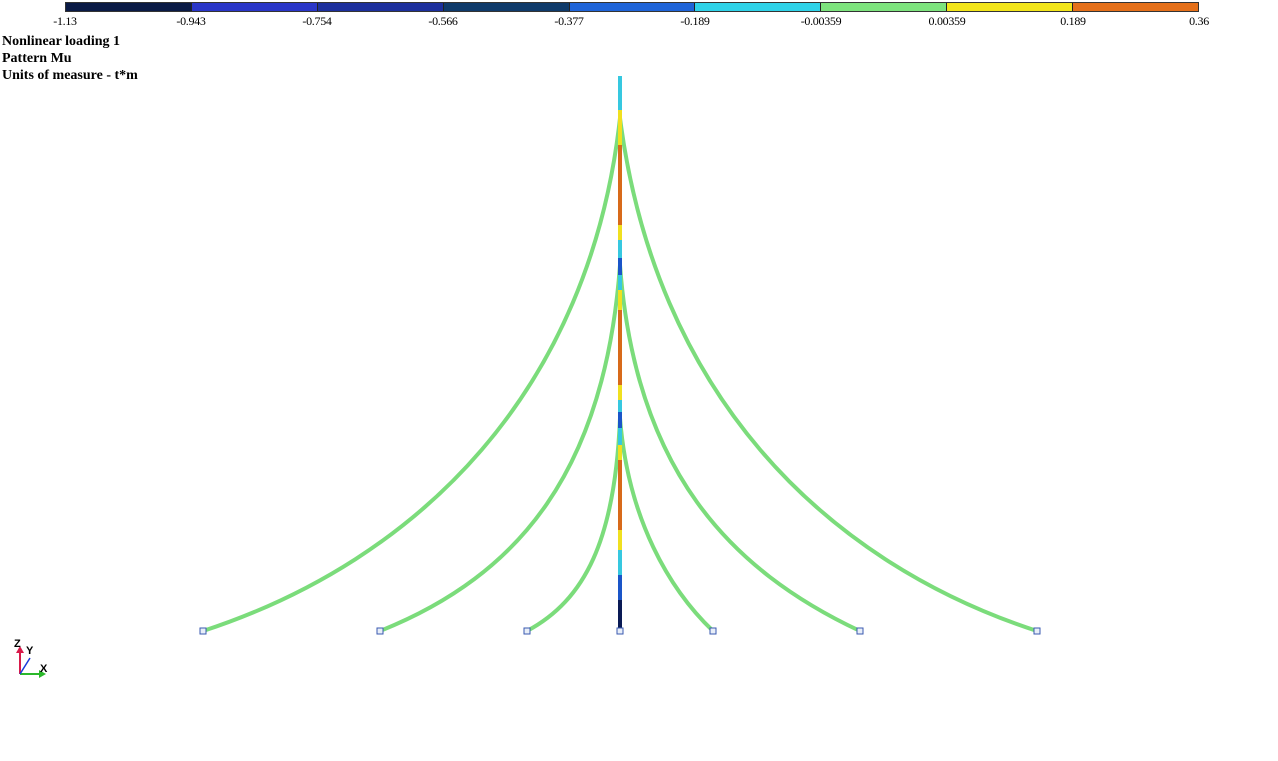  I want to click on support-nodes, so click(620, 631).